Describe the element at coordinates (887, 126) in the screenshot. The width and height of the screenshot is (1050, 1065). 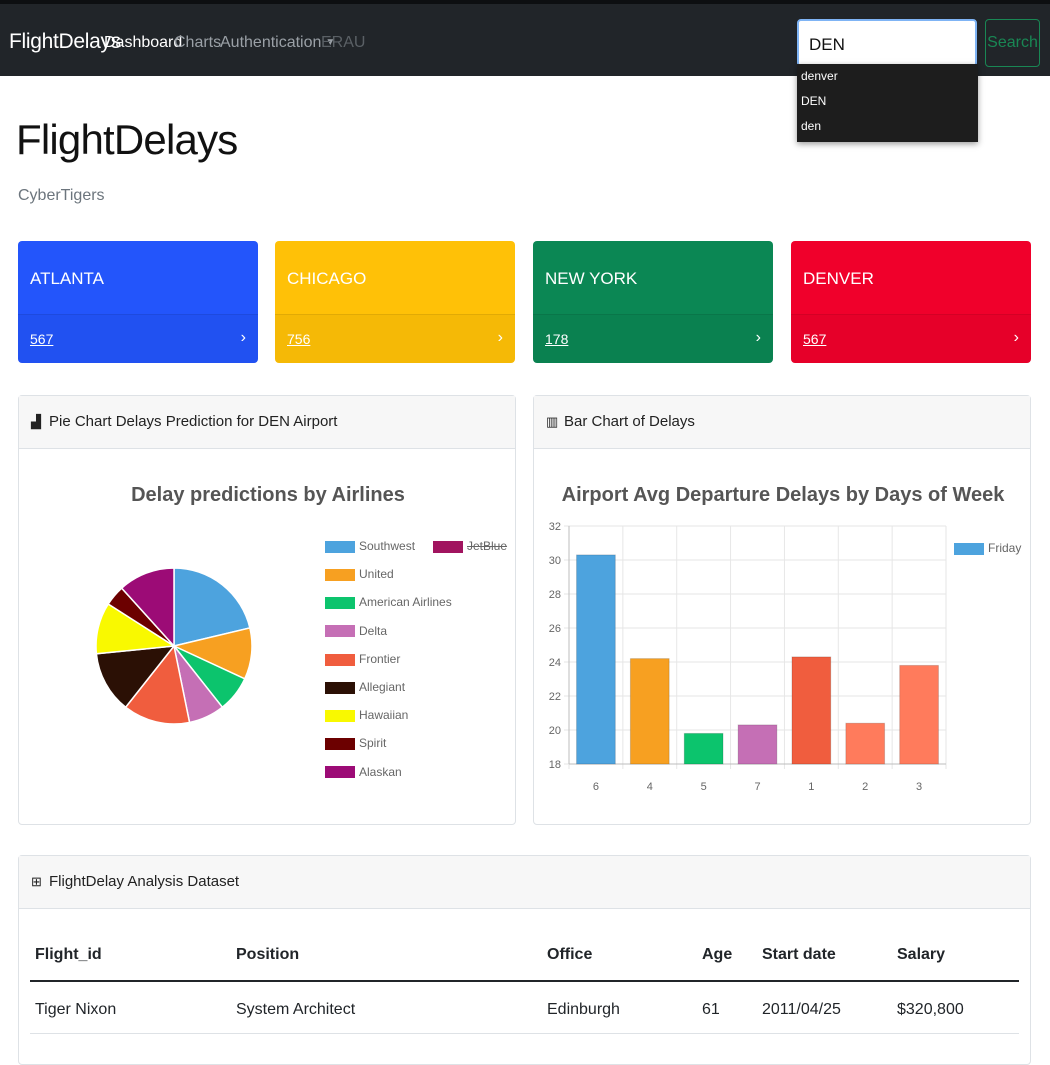
I see `suggestion-item: den` at that location.